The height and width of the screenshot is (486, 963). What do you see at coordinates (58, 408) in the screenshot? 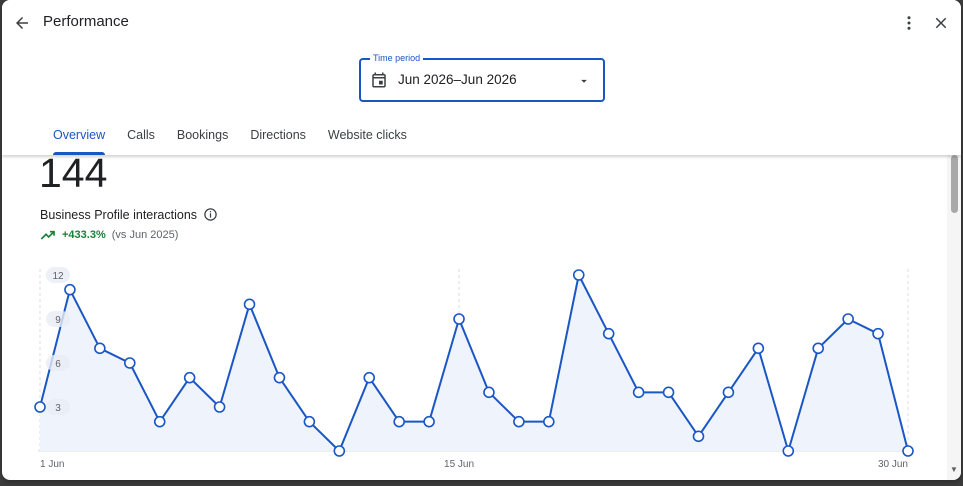
I see `y-tick-label: 3` at bounding box center [58, 408].